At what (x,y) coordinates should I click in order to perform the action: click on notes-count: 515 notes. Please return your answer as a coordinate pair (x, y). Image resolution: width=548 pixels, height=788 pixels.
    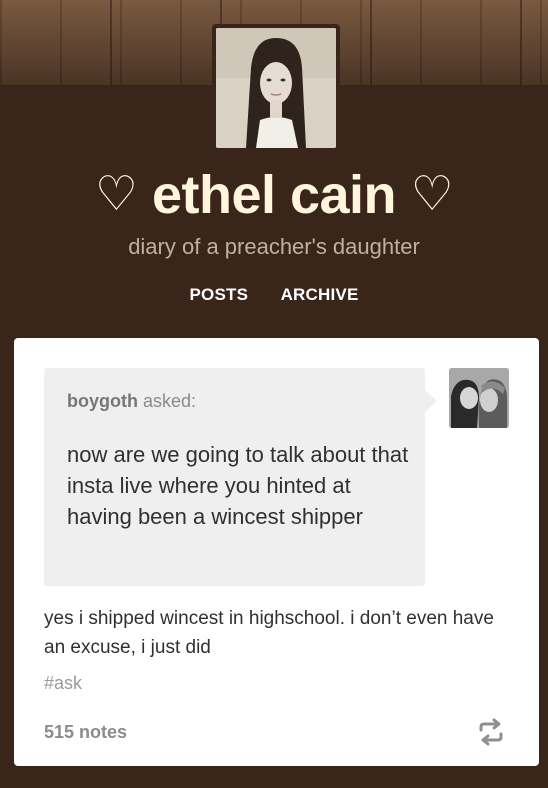
    Looking at the image, I should click on (85, 732).